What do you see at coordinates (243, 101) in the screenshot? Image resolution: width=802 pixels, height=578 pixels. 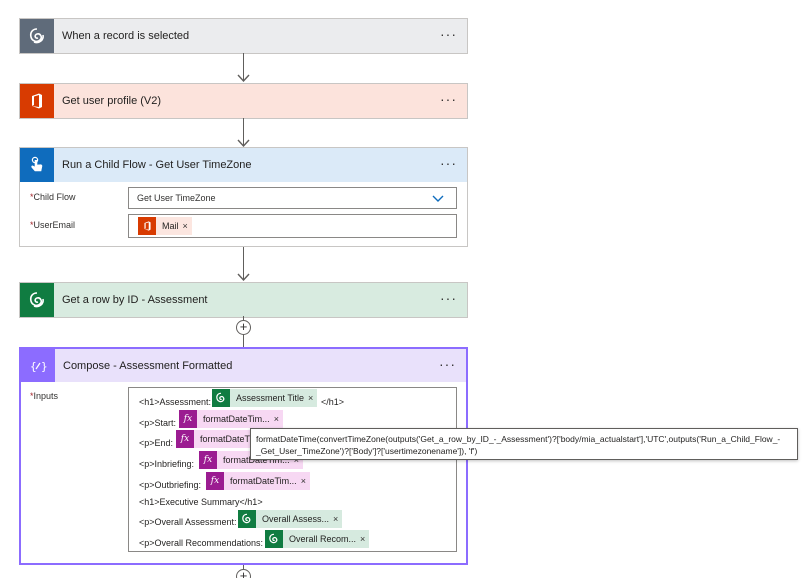 I see `step-card-get-user-profile: Get user profile (V2) ···` at bounding box center [243, 101].